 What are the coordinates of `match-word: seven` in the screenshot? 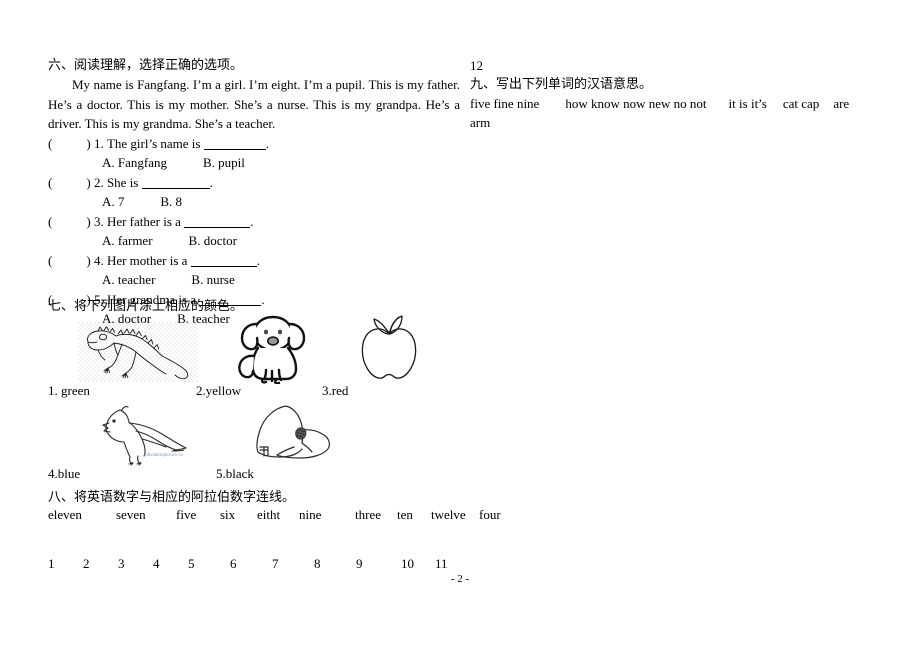 It's located at (146, 514).